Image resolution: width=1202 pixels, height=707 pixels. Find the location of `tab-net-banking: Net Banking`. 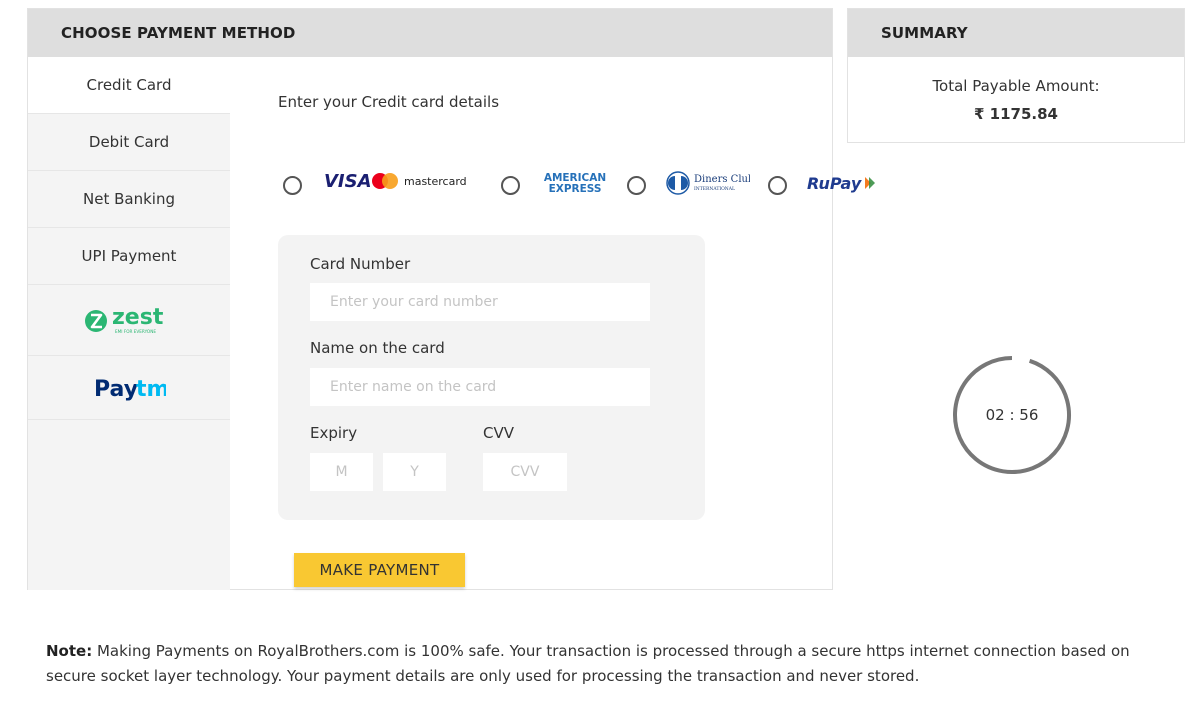

tab-net-banking: Net Banking is located at coordinates (129, 199).